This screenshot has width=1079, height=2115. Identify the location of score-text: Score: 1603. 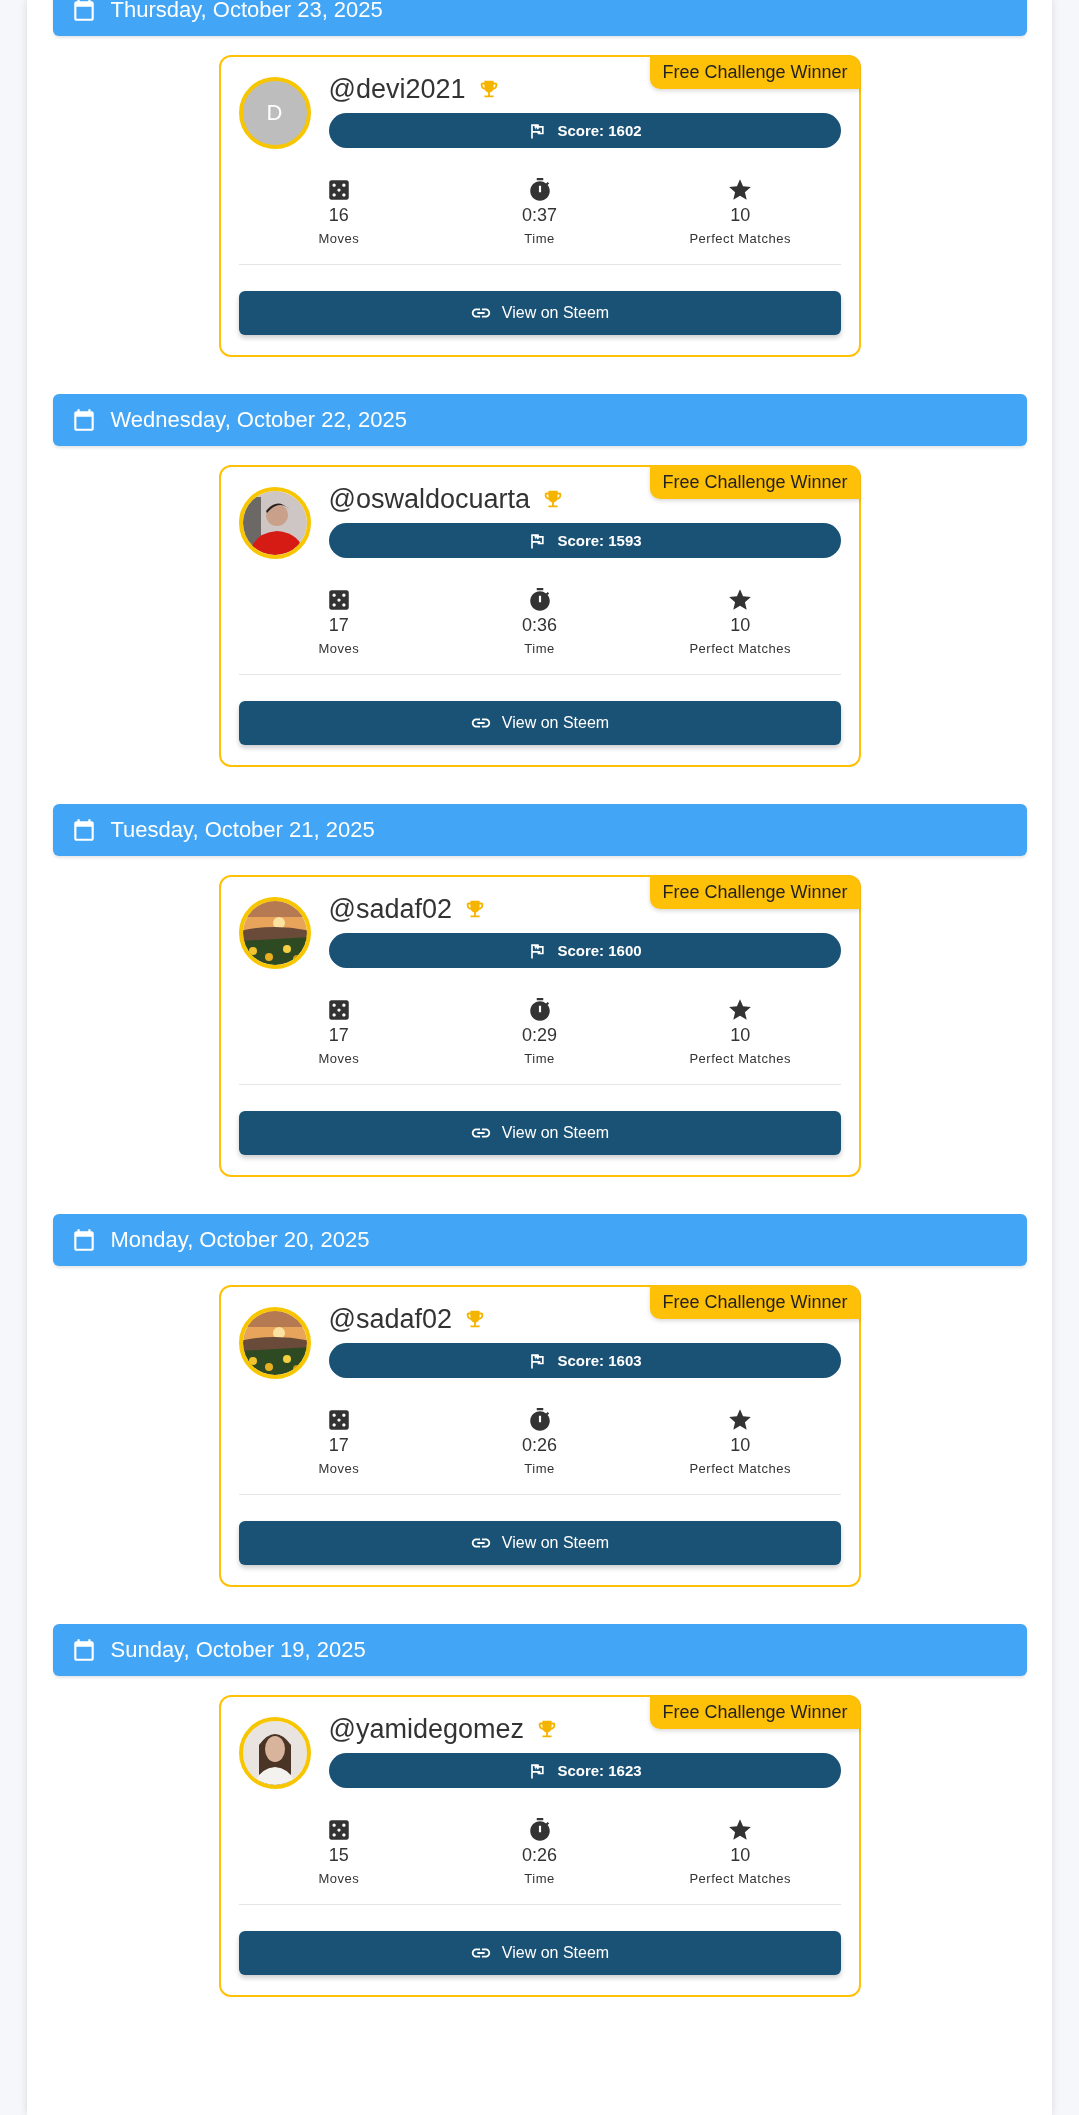
(599, 1360).